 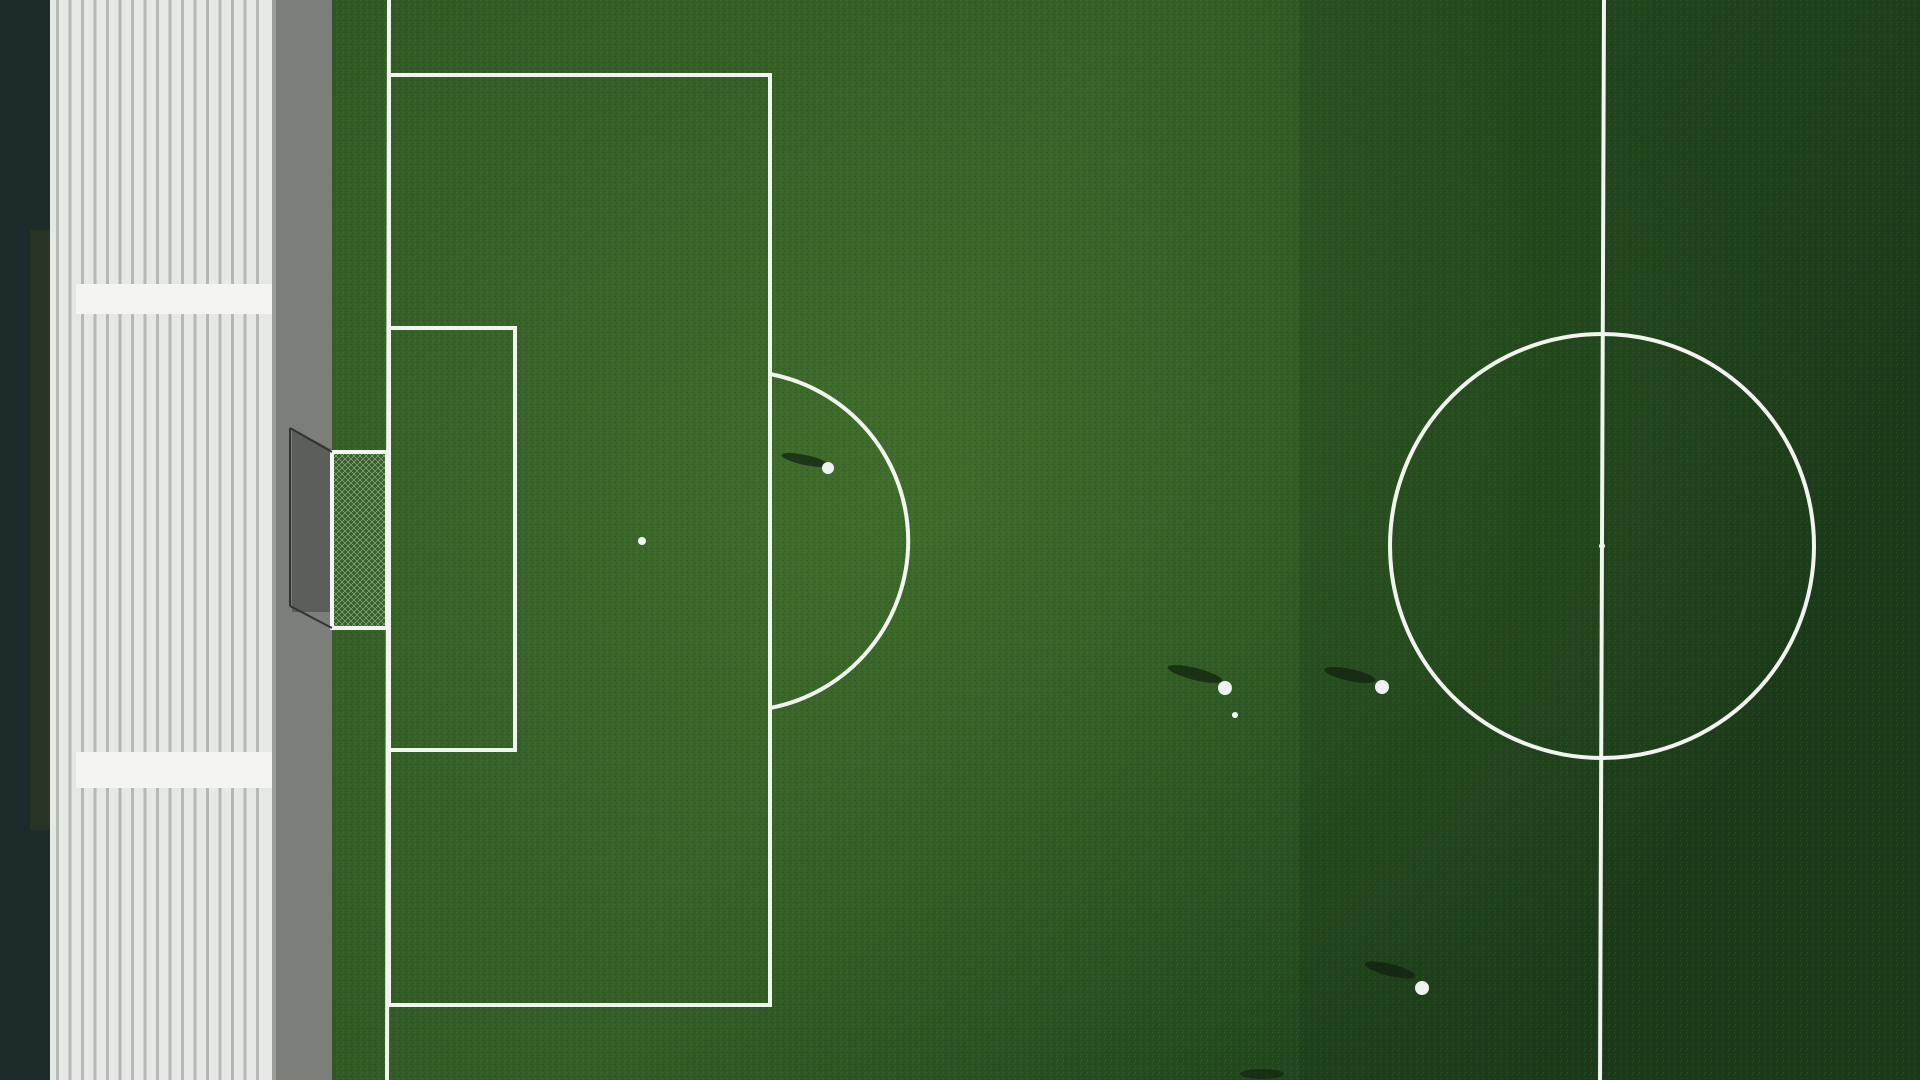 What do you see at coordinates (1235, 715) in the screenshot?
I see `ball` at bounding box center [1235, 715].